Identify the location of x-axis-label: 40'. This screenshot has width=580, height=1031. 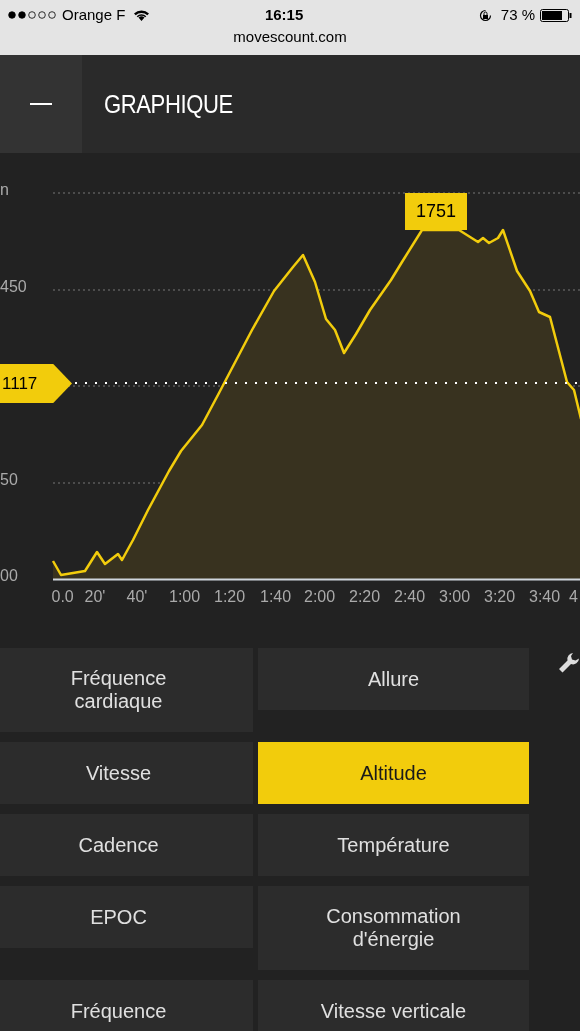
(137, 597).